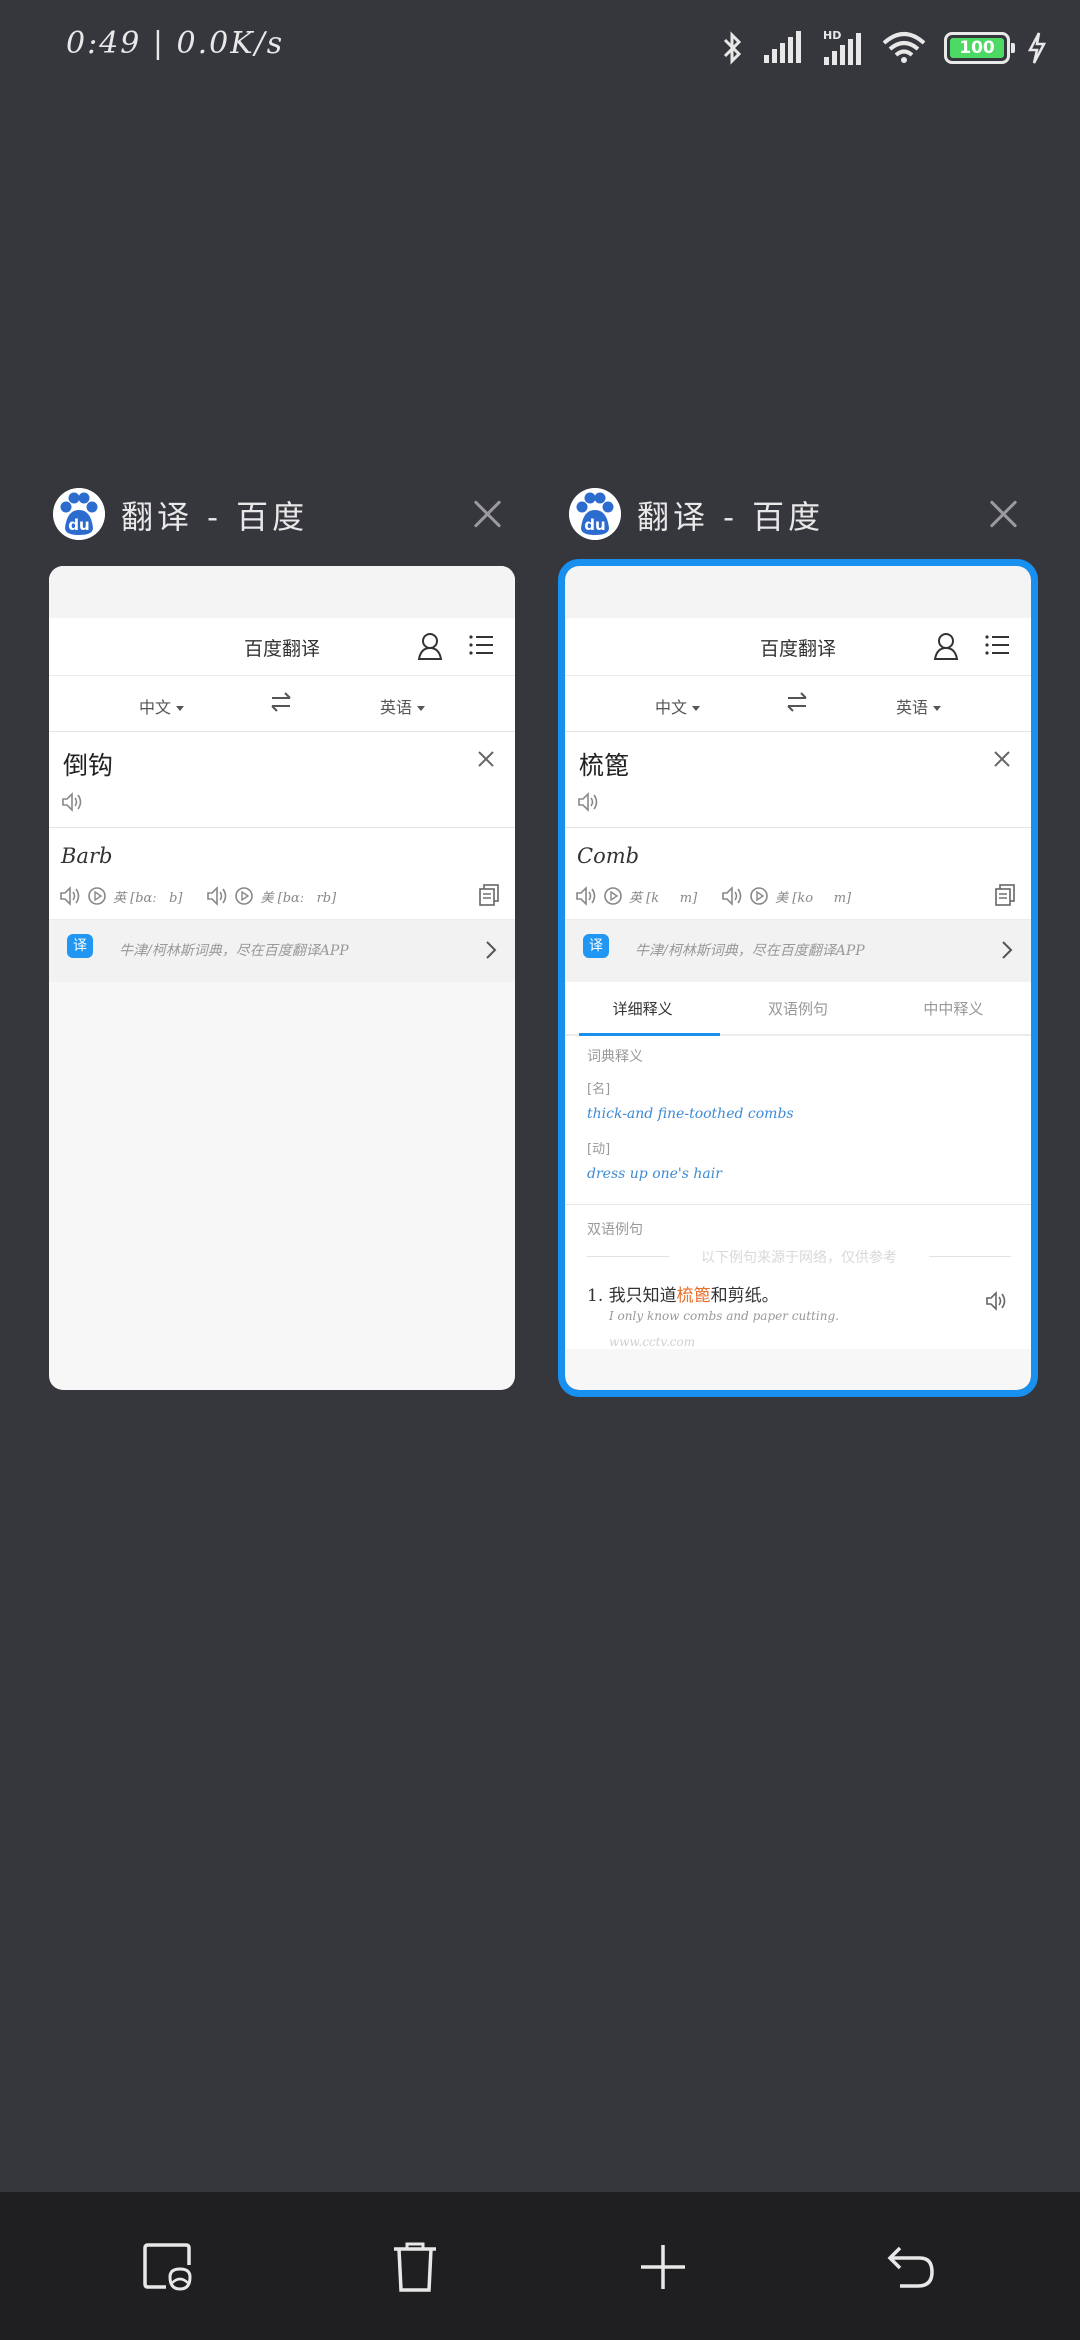 The image size is (1080, 2340). I want to click on phonetic-us: 美 [ko m], so click(813, 898).